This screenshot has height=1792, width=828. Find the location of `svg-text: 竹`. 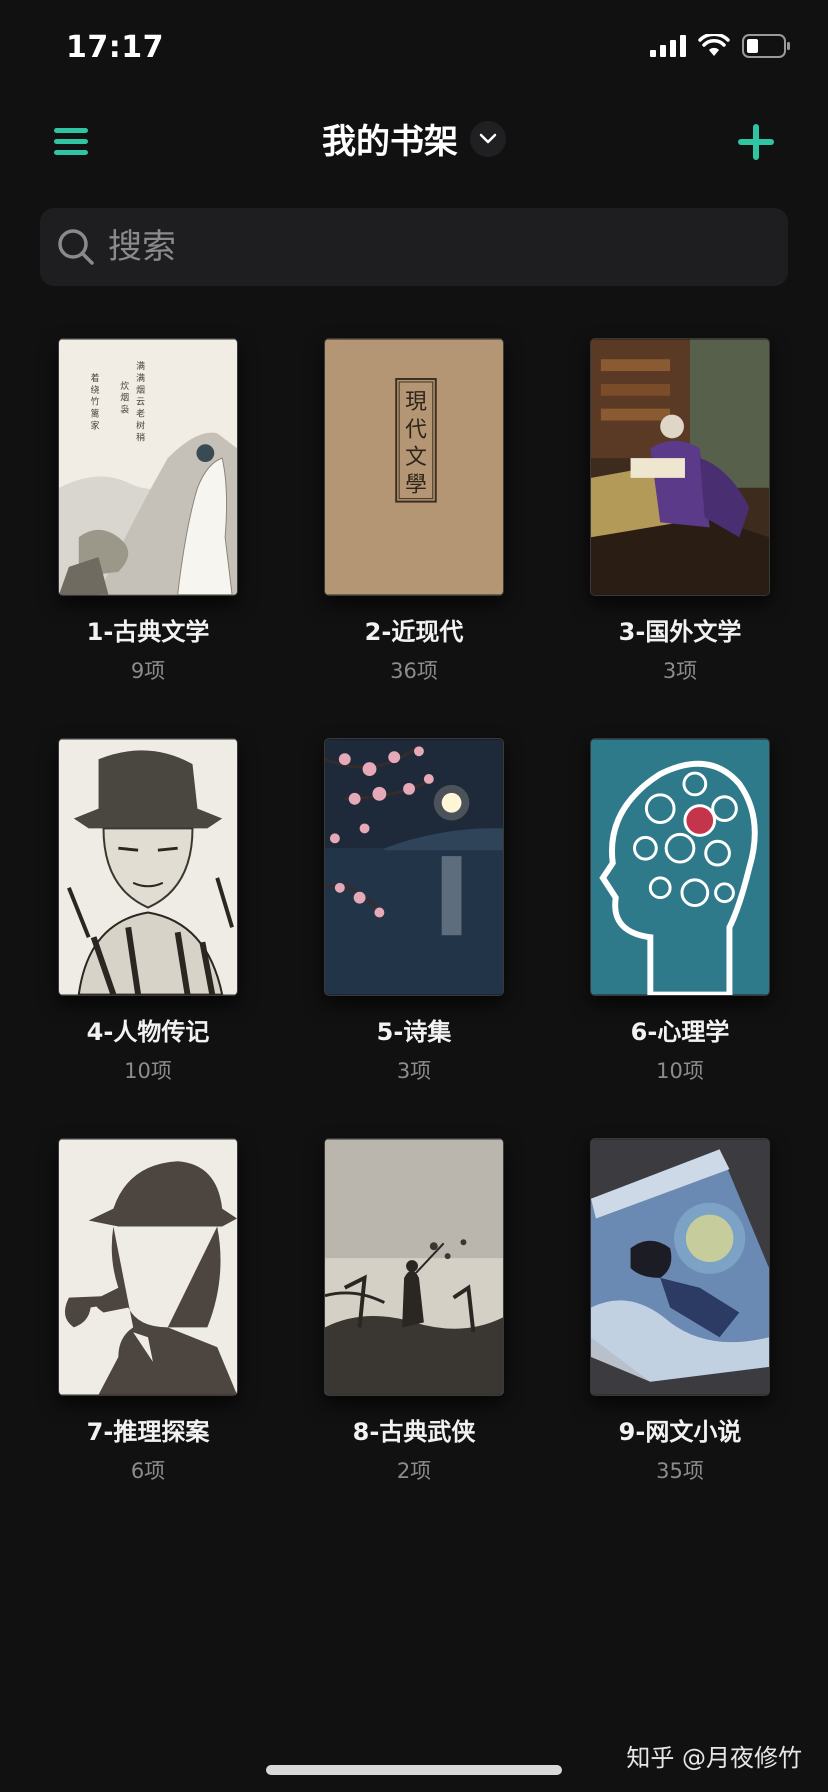

svg-text: 竹 is located at coordinates (95, 402).